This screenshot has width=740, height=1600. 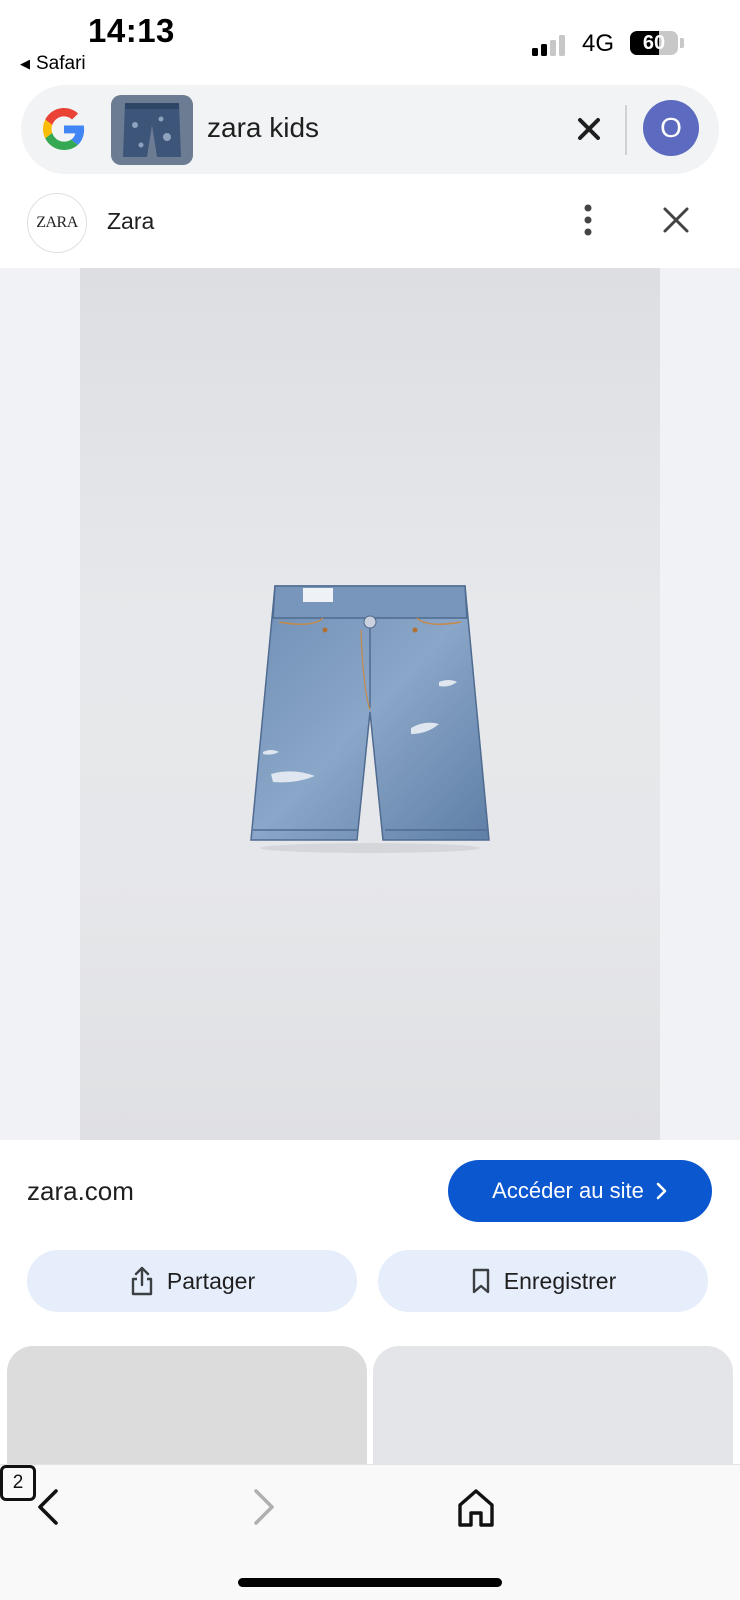 What do you see at coordinates (370, 1582) in the screenshot?
I see `home-indicator` at bounding box center [370, 1582].